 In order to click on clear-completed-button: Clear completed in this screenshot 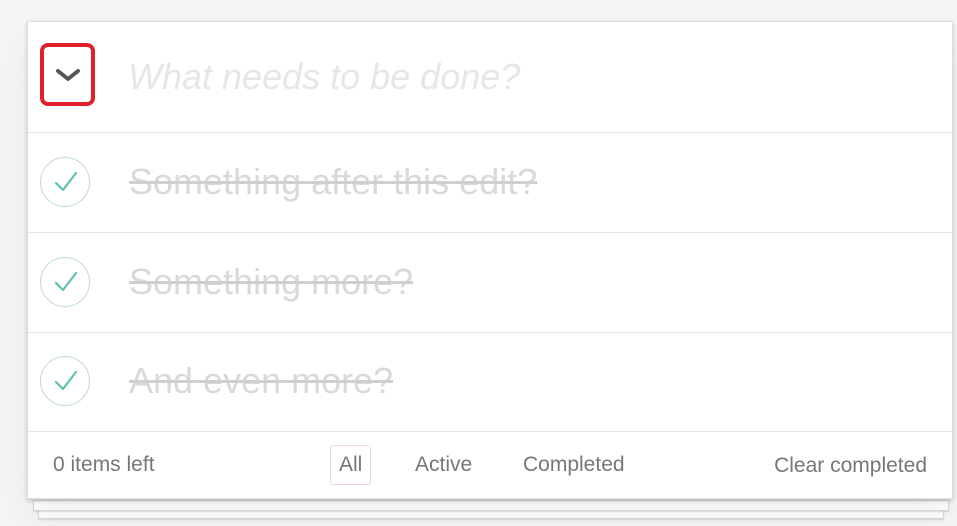, I will do `click(850, 466)`.